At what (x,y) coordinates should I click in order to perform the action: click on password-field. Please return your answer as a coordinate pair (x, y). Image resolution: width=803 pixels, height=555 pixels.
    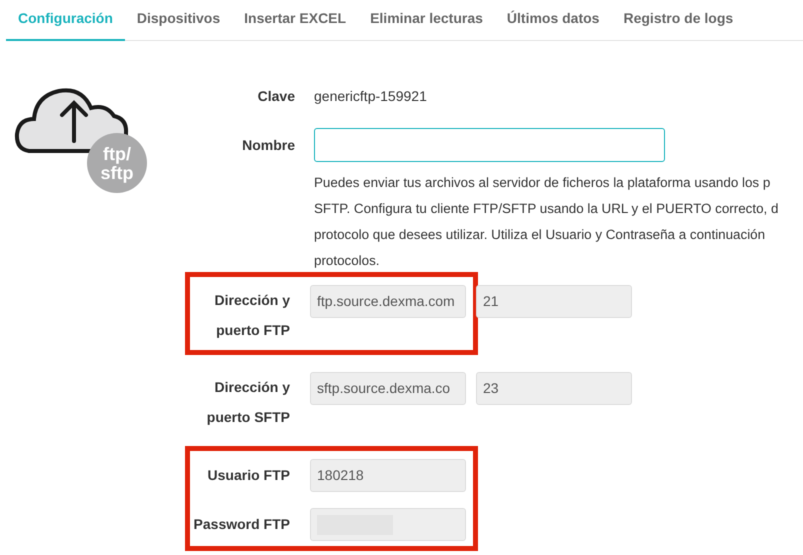
    Looking at the image, I should click on (388, 524).